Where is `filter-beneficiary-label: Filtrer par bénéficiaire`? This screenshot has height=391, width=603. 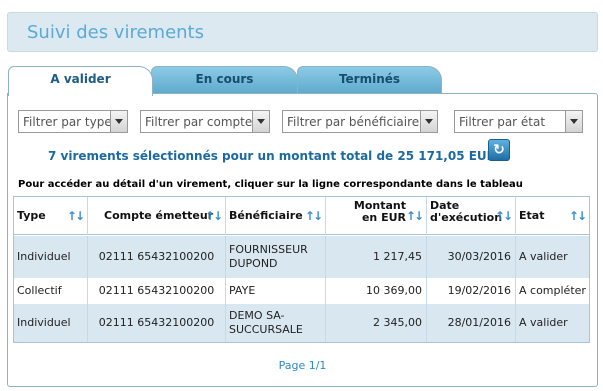 filter-beneficiary-label: Filtrer par bénéficiaire is located at coordinates (353, 122).